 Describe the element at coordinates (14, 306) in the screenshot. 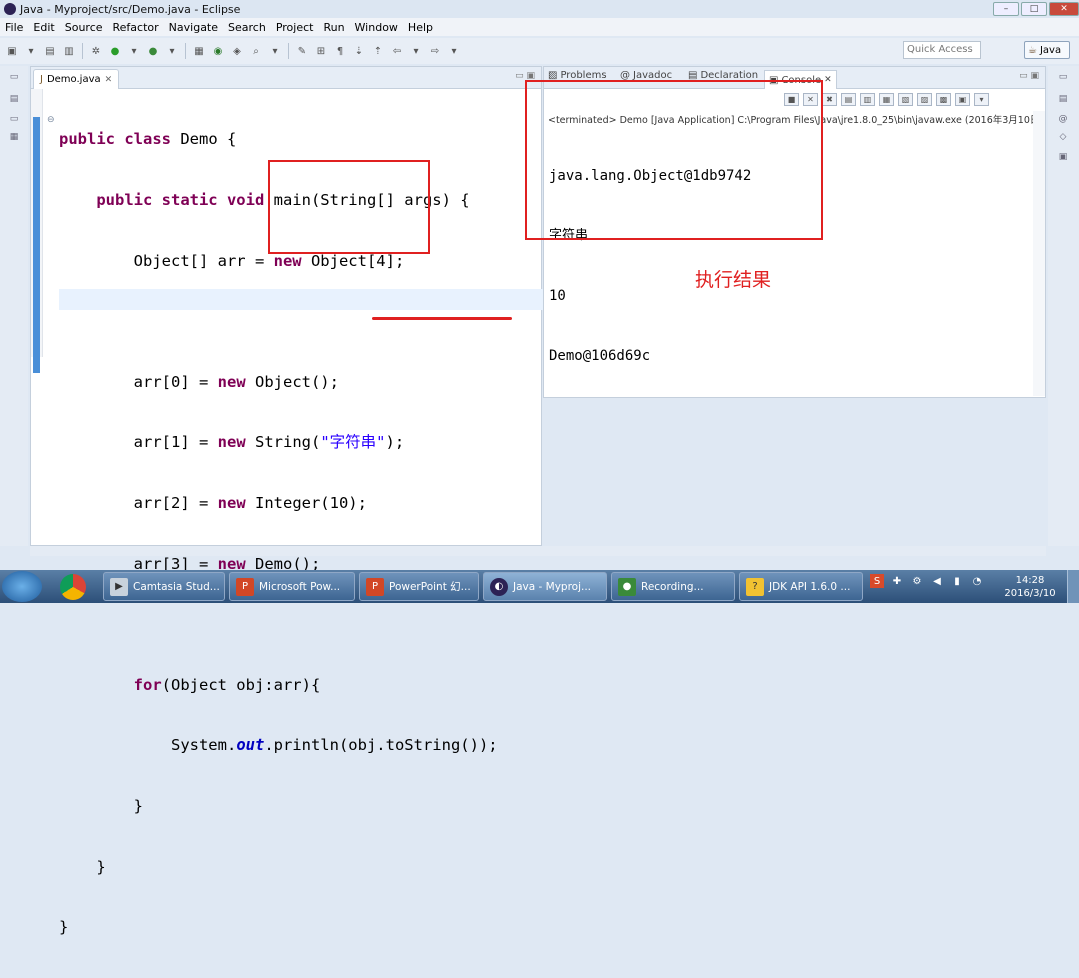

I see `left-trim-stack: ▭ ▤ ▭ ▦` at that location.